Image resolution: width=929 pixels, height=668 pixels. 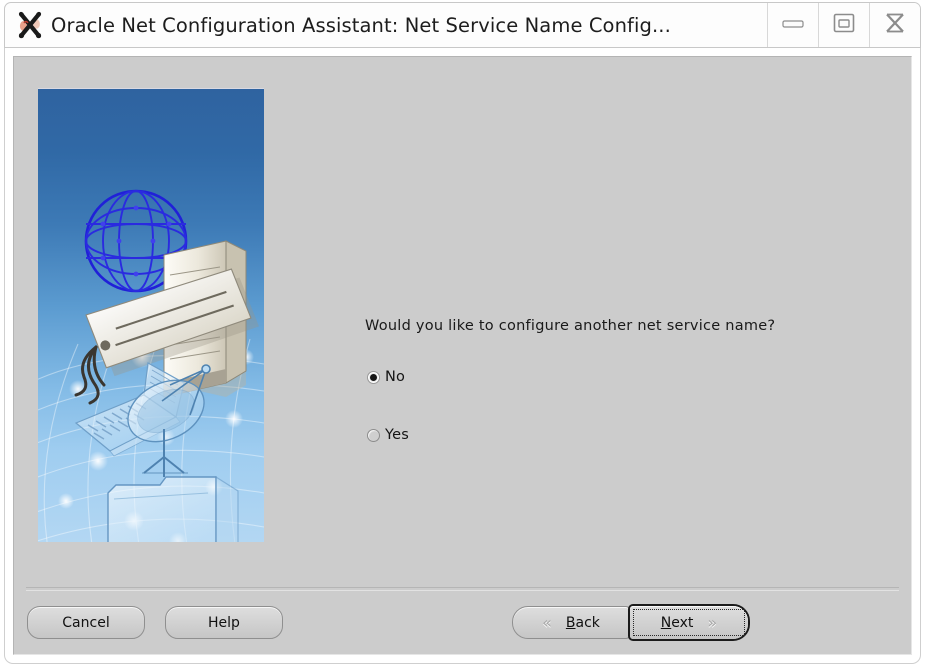 What do you see at coordinates (666, 622) in the screenshot?
I see `next-mnemonic: N` at bounding box center [666, 622].